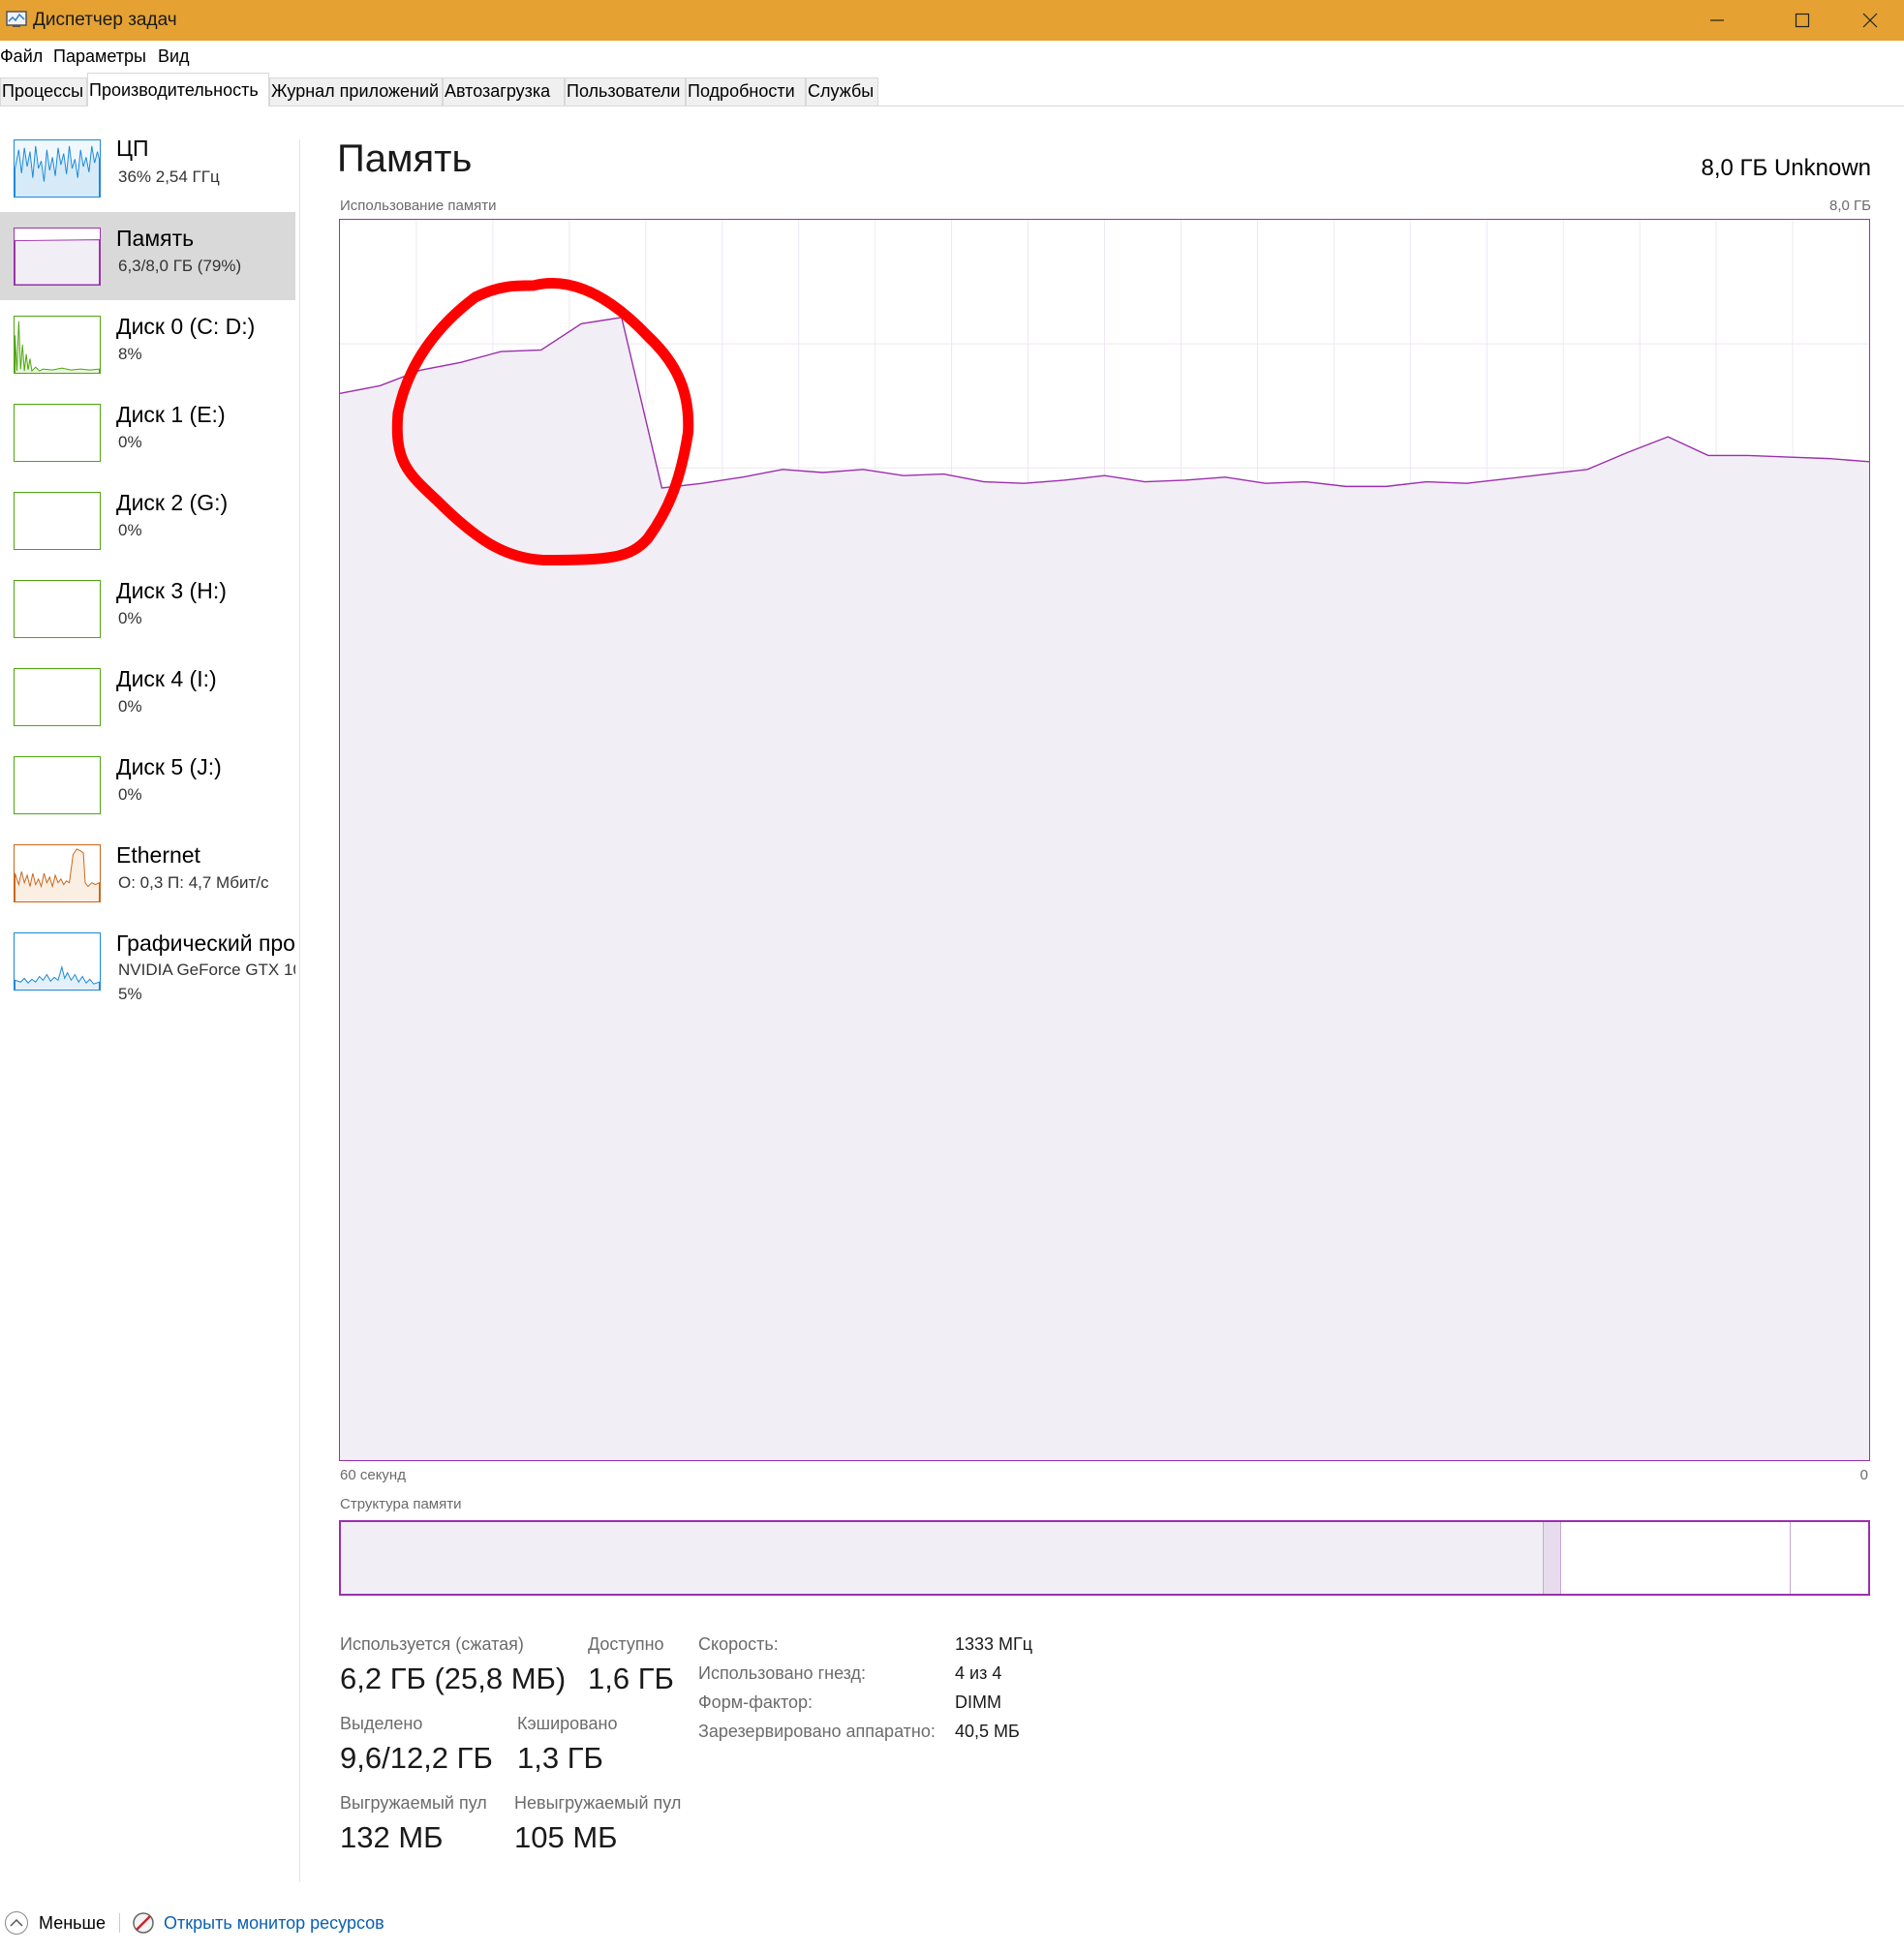 This screenshot has width=1904, height=1952. I want to click on sidebar-item-title: Графический процессор 0, so click(205, 943).